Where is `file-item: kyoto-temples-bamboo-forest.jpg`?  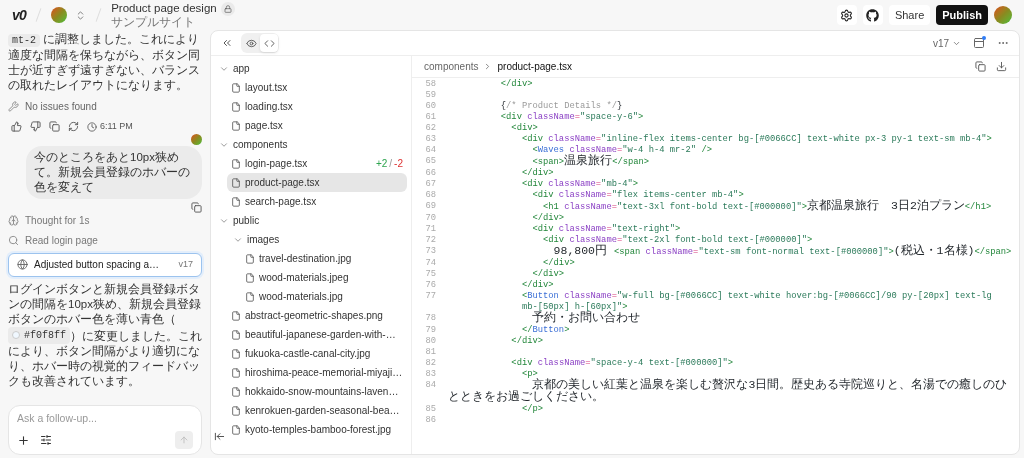 file-item: kyoto-temples-bamboo-forest.jpg is located at coordinates (317, 429).